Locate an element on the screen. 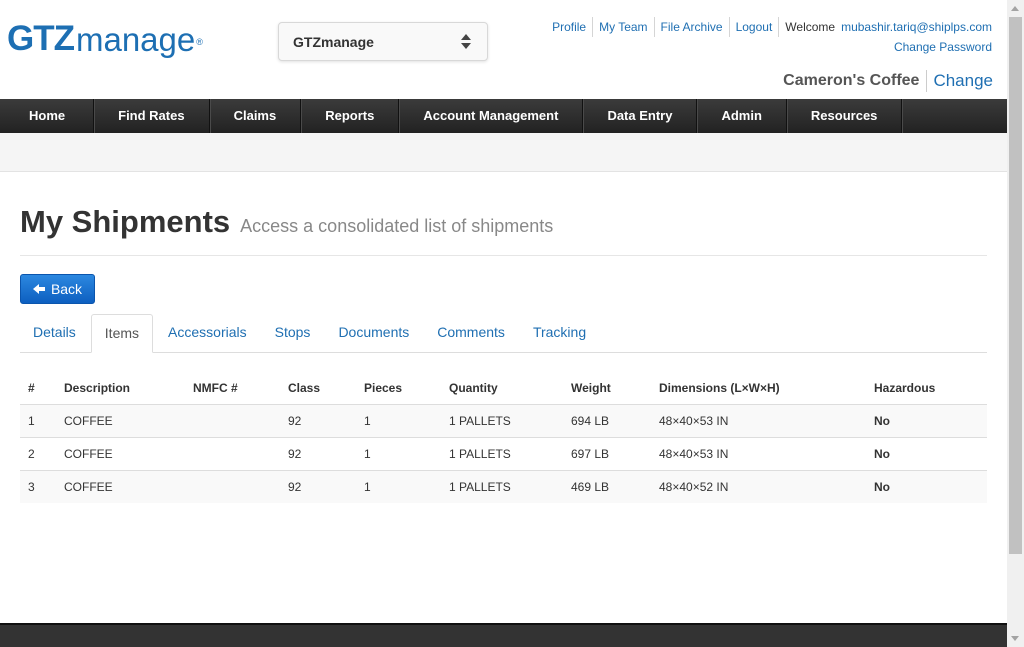 This screenshot has width=1024, height=647. nav-claims: Claims is located at coordinates (256, 116).